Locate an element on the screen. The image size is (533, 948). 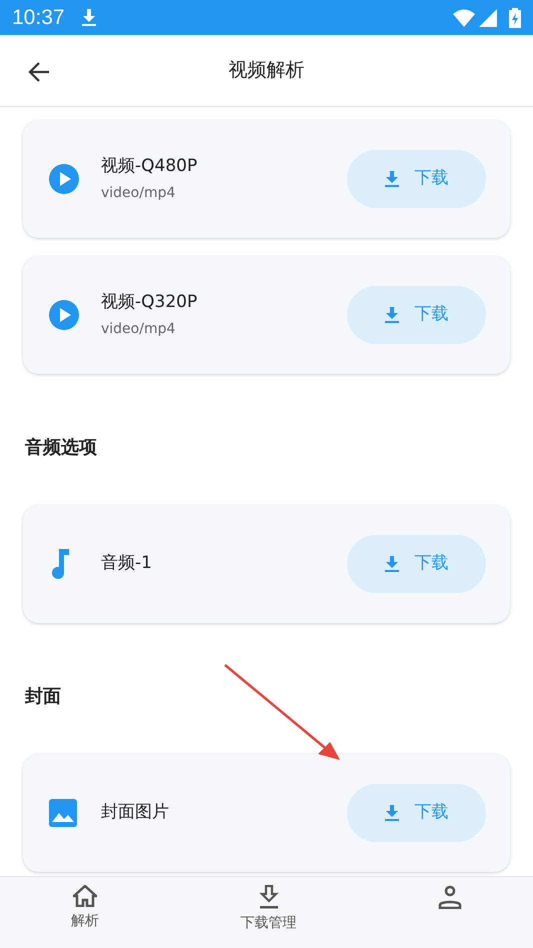
image-icon is located at coordinates (63, 813).